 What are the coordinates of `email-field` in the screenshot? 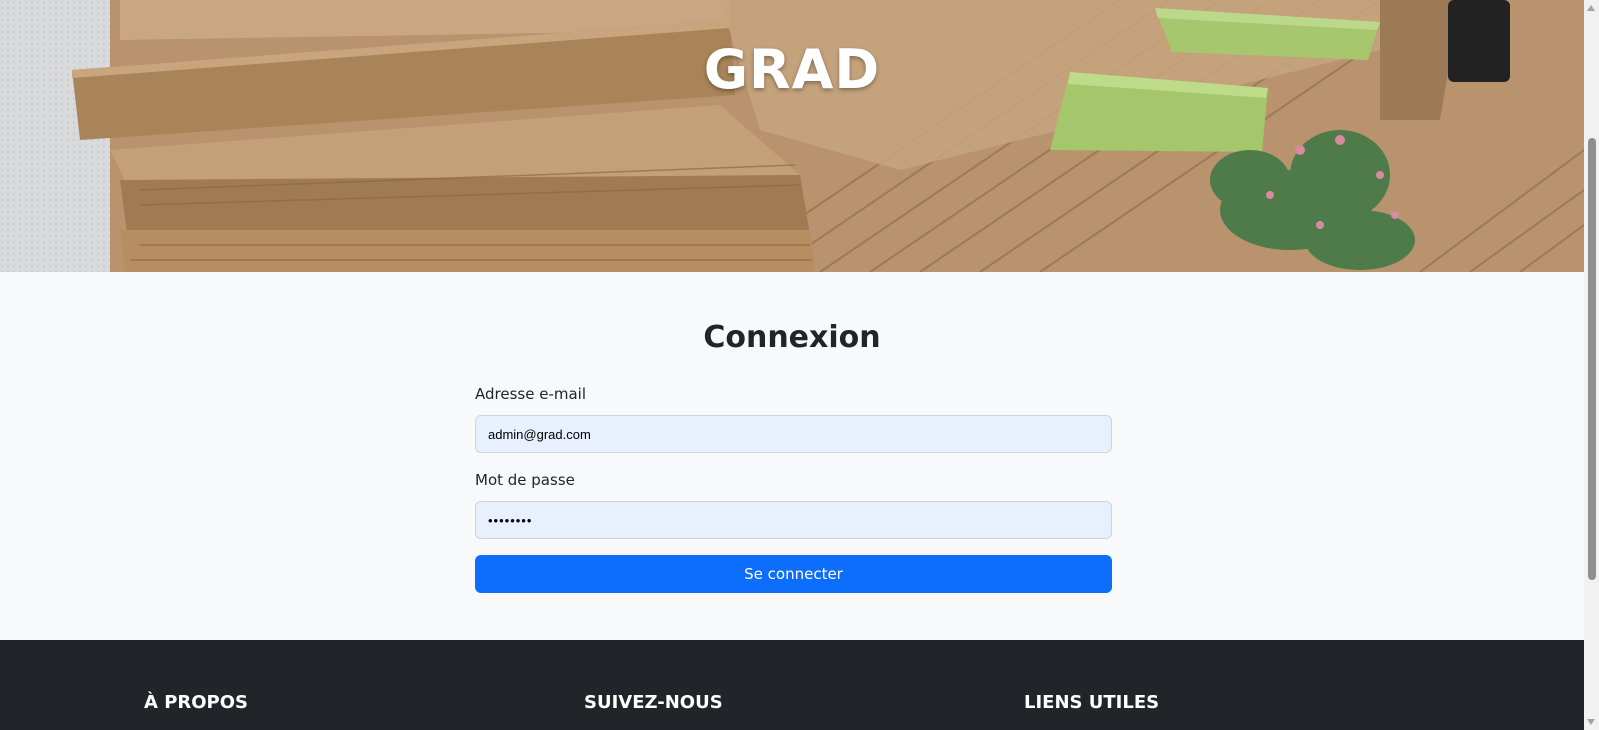 It's located at (793, 434).